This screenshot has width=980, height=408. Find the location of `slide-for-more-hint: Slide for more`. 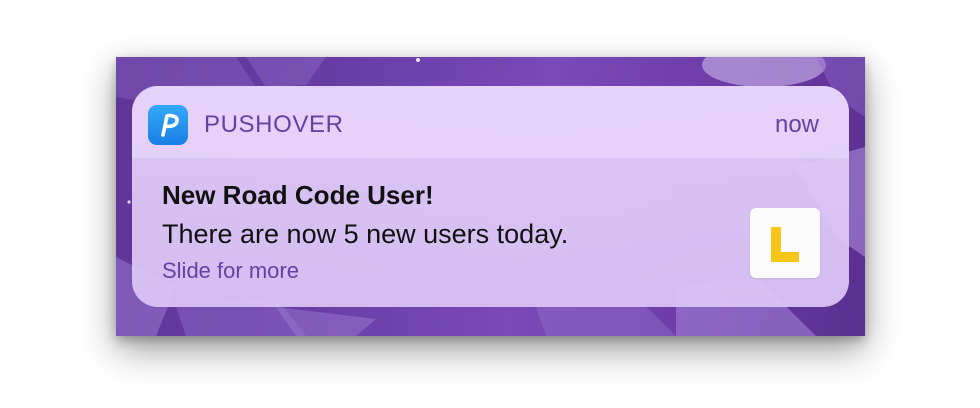

slide-for-more-hint: Slide for more is located at coordinates (230, 270).